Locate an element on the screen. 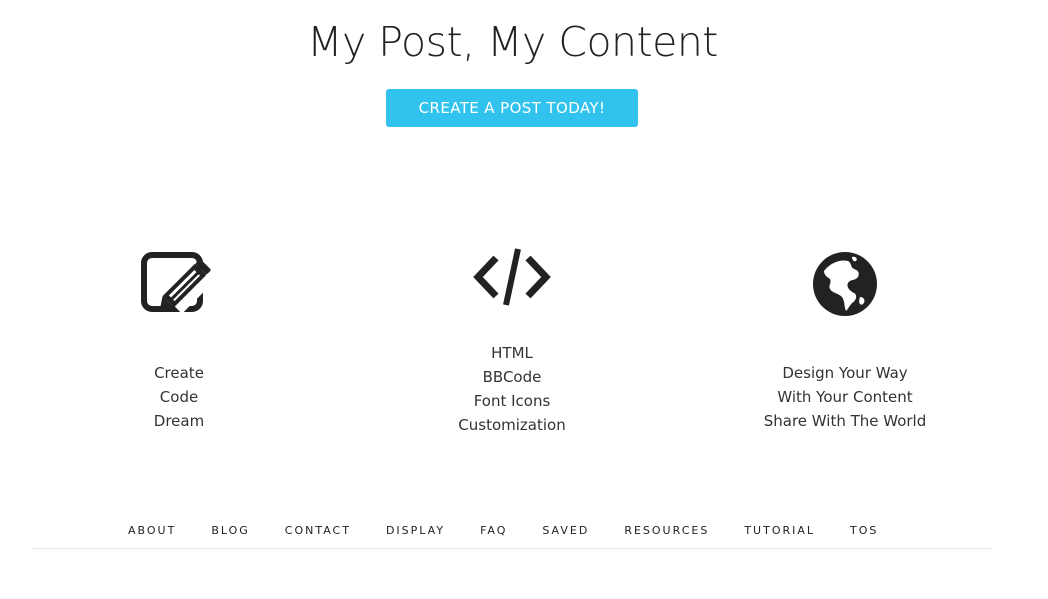 This screenshot has width=1048, height=599. feature-line: Customization is located at coordinates (512, 425).